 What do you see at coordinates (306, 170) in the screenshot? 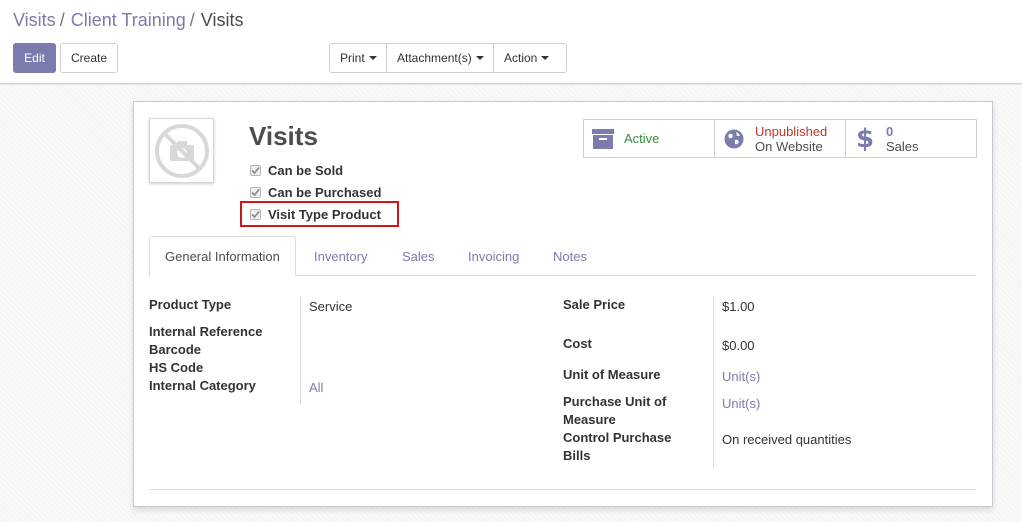
I see `can-be-sold-label: Can be Sold` at bounding box center [306, 170].